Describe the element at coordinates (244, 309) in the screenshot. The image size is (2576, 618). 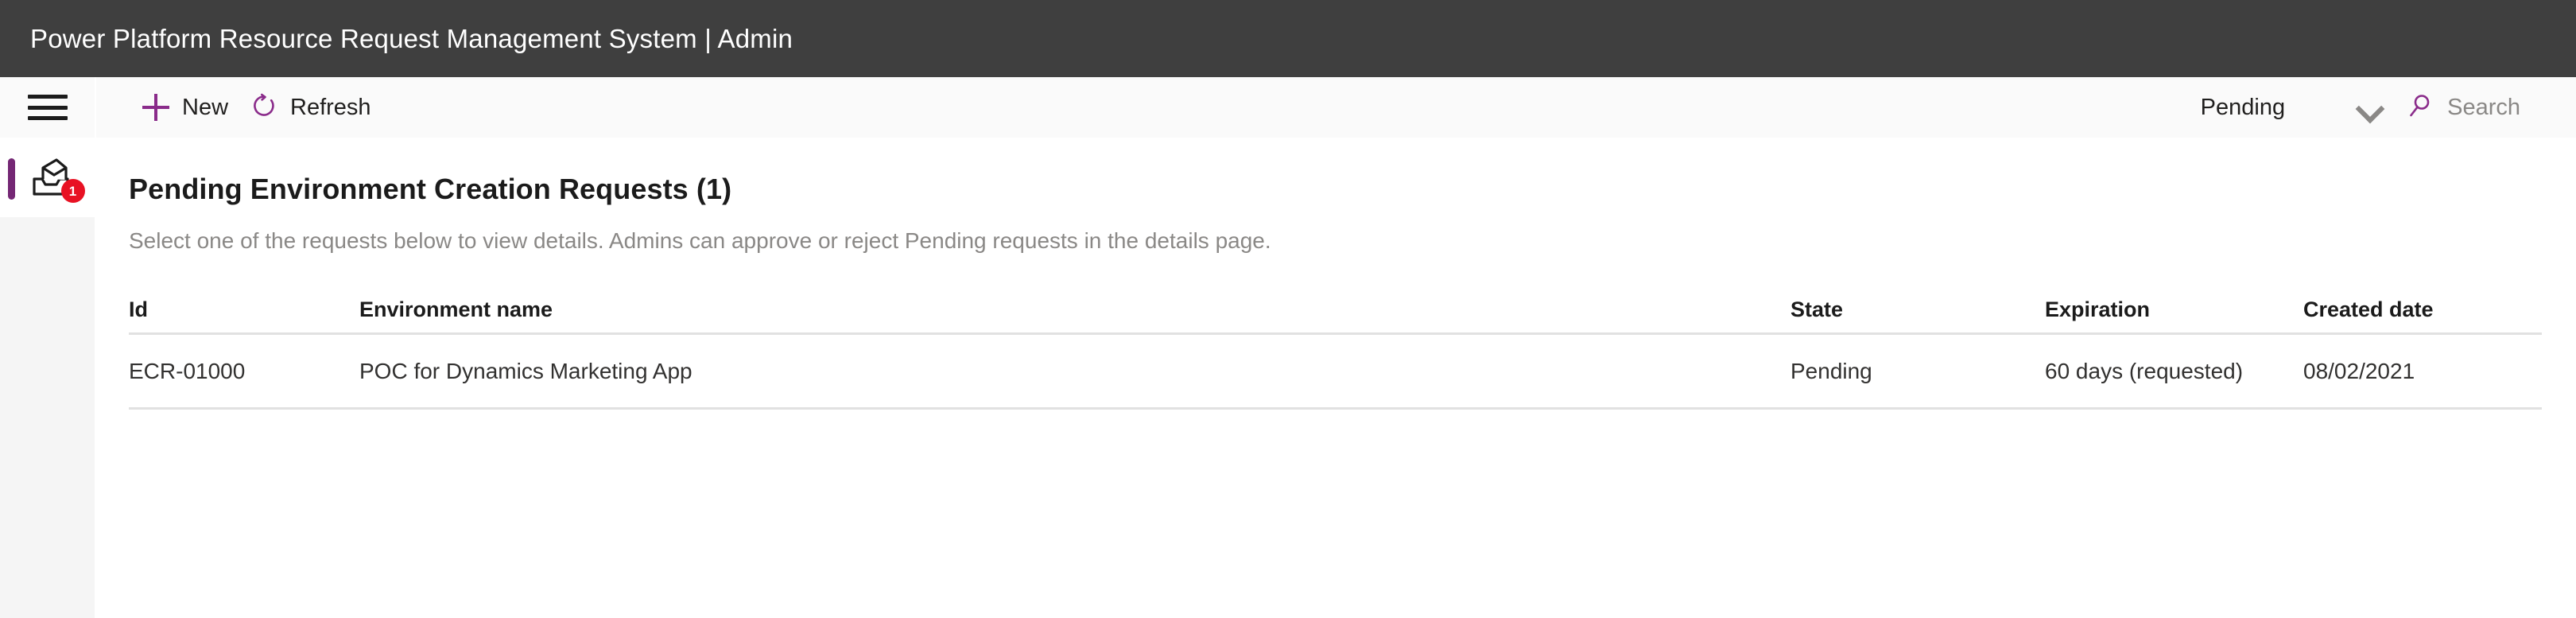
I see `column-header-id: Id` at that location.